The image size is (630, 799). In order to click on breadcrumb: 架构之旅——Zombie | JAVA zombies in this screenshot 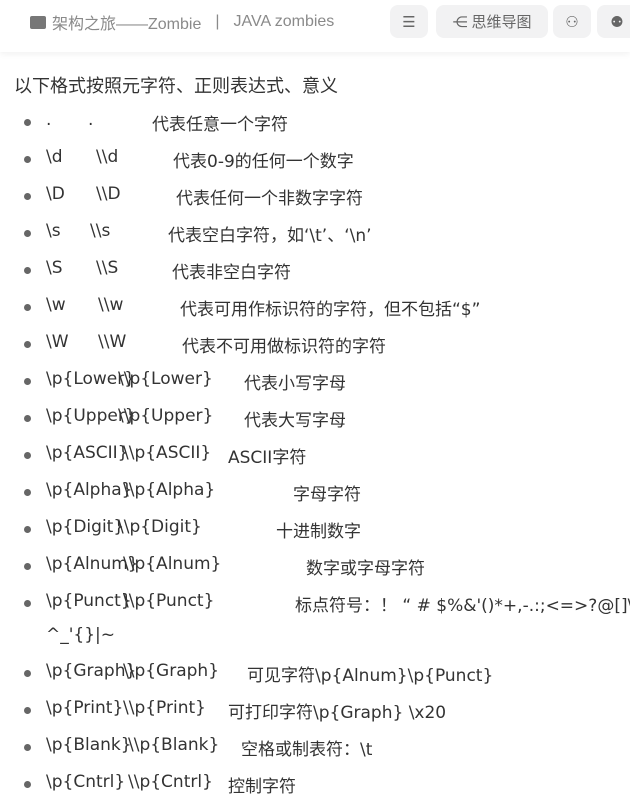, I will do `click(182, 22)`.